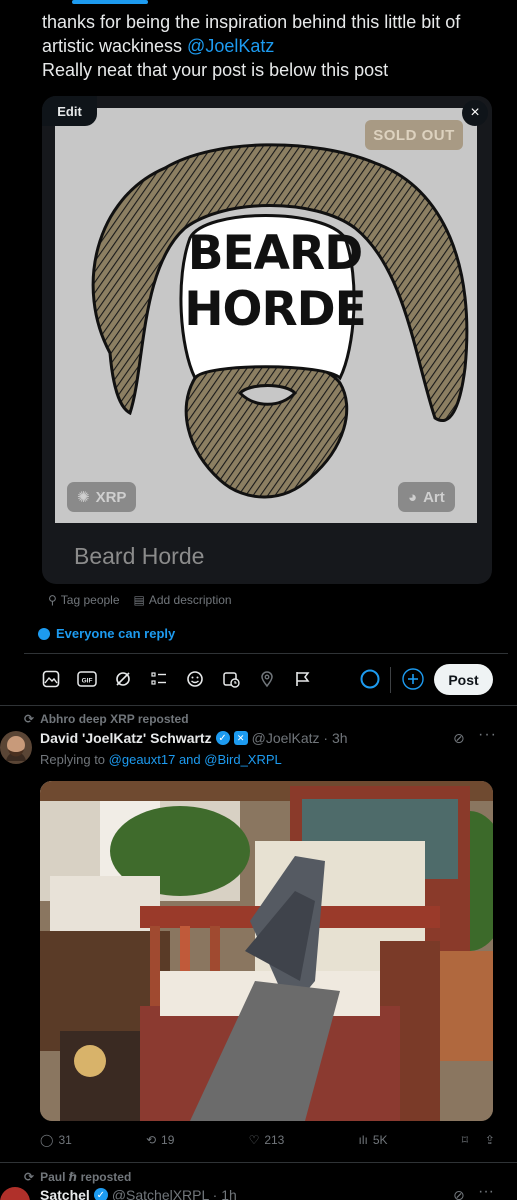 The image size is (517, 1200). I want to click on reply-button: ◯ 31, so click(56, 1140).